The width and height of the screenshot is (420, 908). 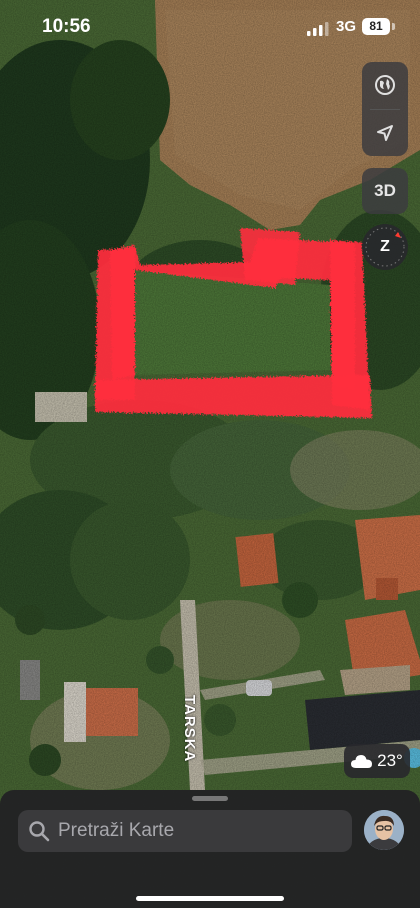 I want to click on compass-letter: Z, so click(x=385, y=246).